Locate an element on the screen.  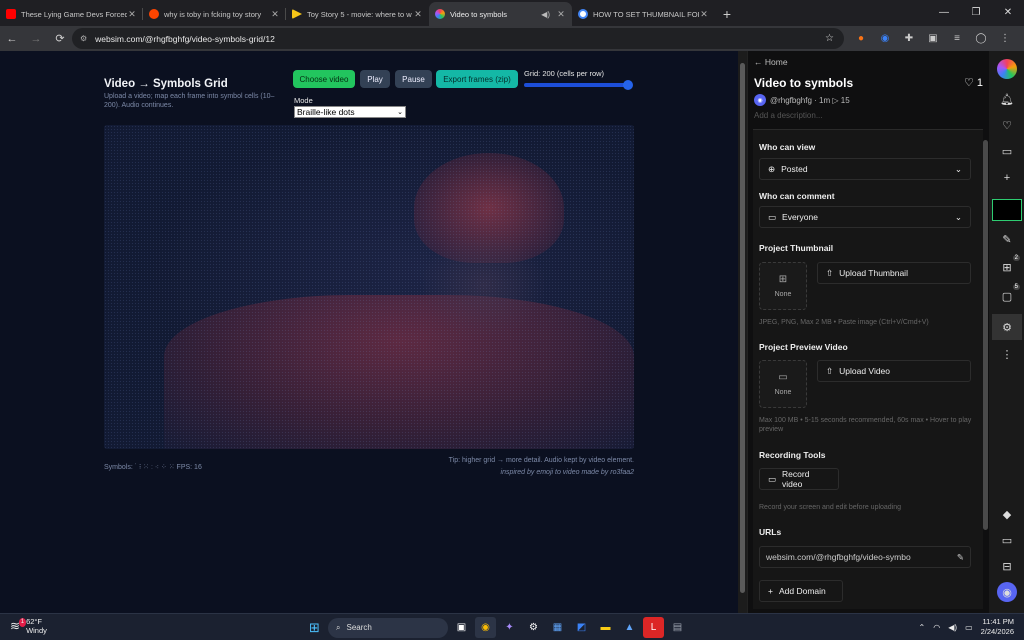
collapse-panel-icon: ⊟ is located at coordinates (1007, 566).